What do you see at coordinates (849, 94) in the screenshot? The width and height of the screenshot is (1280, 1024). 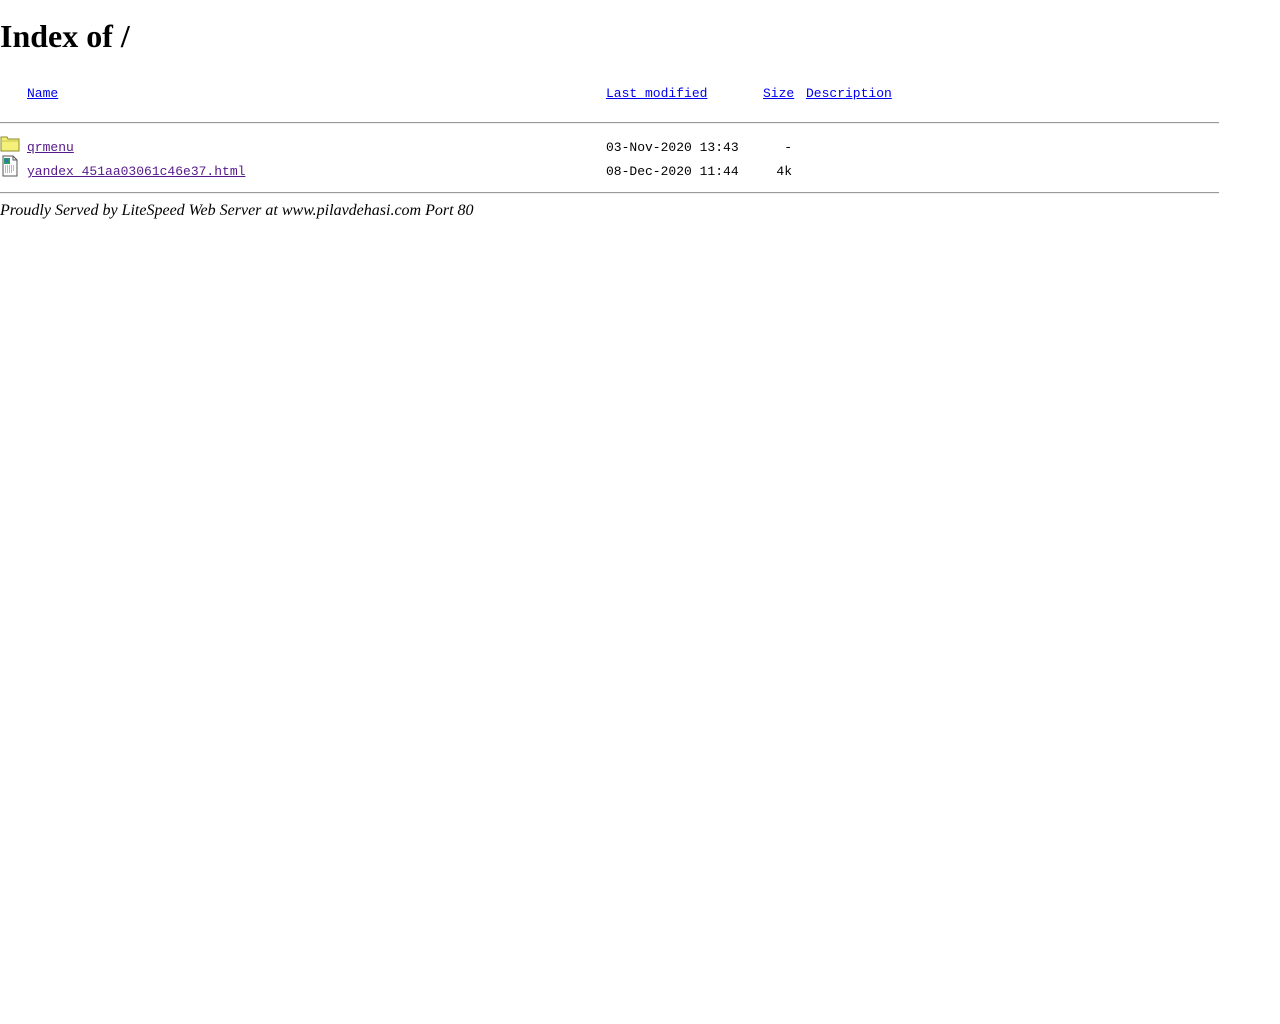 I see `column-header-description: Description` at bounding box center [849, 94].